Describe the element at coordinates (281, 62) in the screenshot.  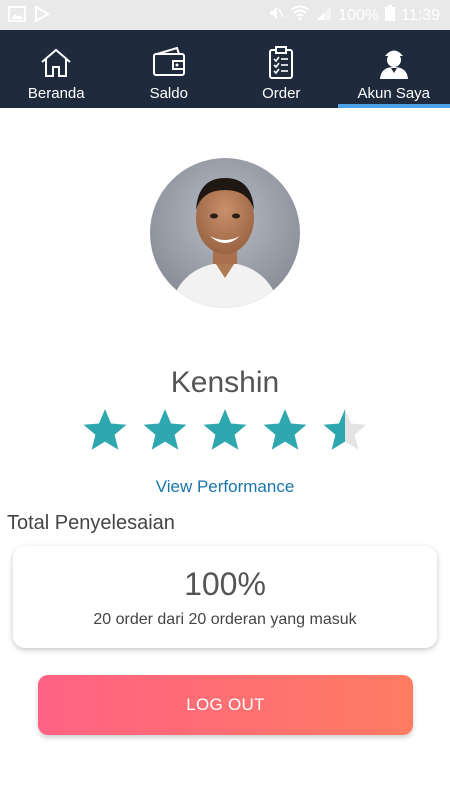
I see `clipboard-icon` at that location.